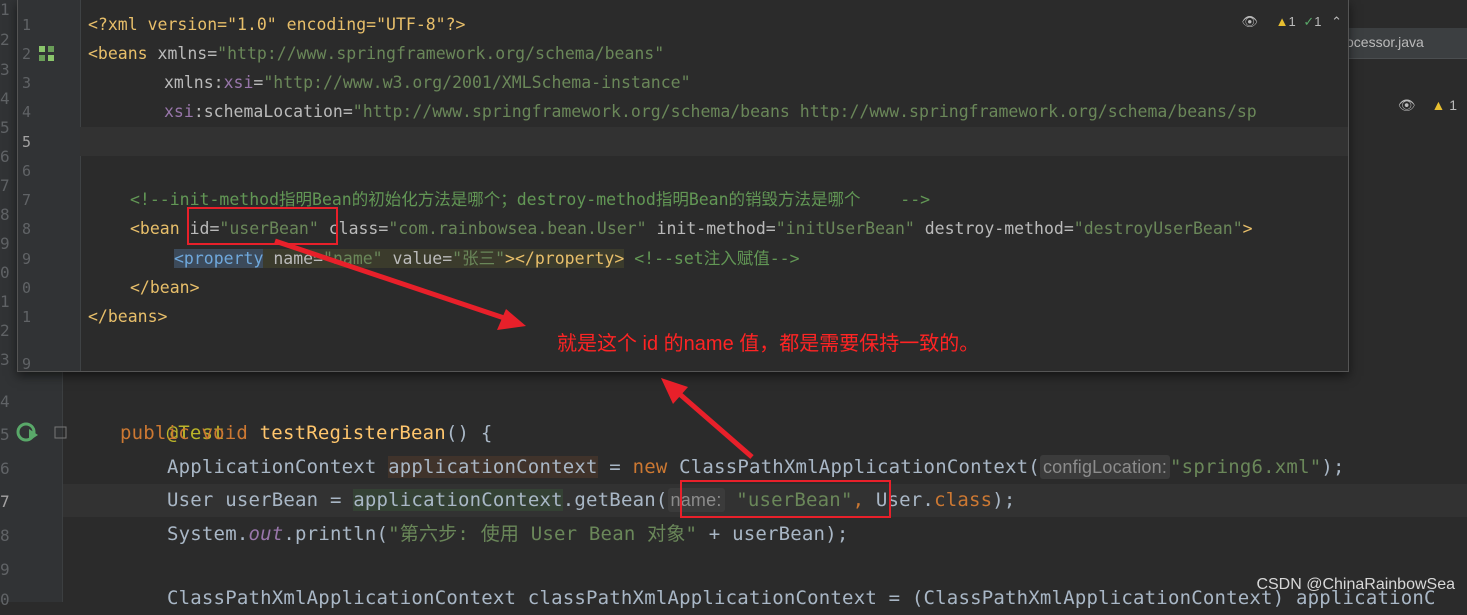  What do you see at coordinates (514, 348) in the screenshot?
I see `annotation-arrows` at bounding box center [514, 348].